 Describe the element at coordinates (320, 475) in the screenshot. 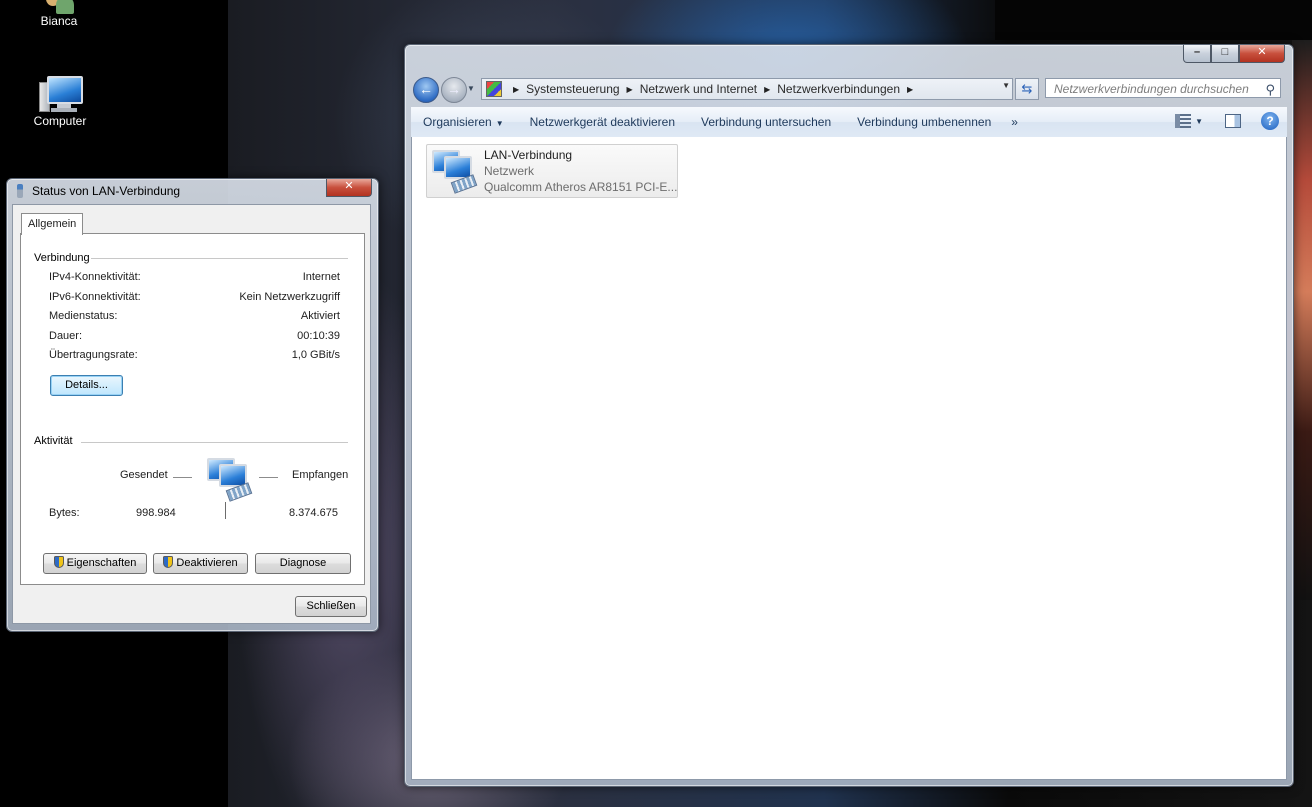

I see `received-label: Empfangen` at that location.